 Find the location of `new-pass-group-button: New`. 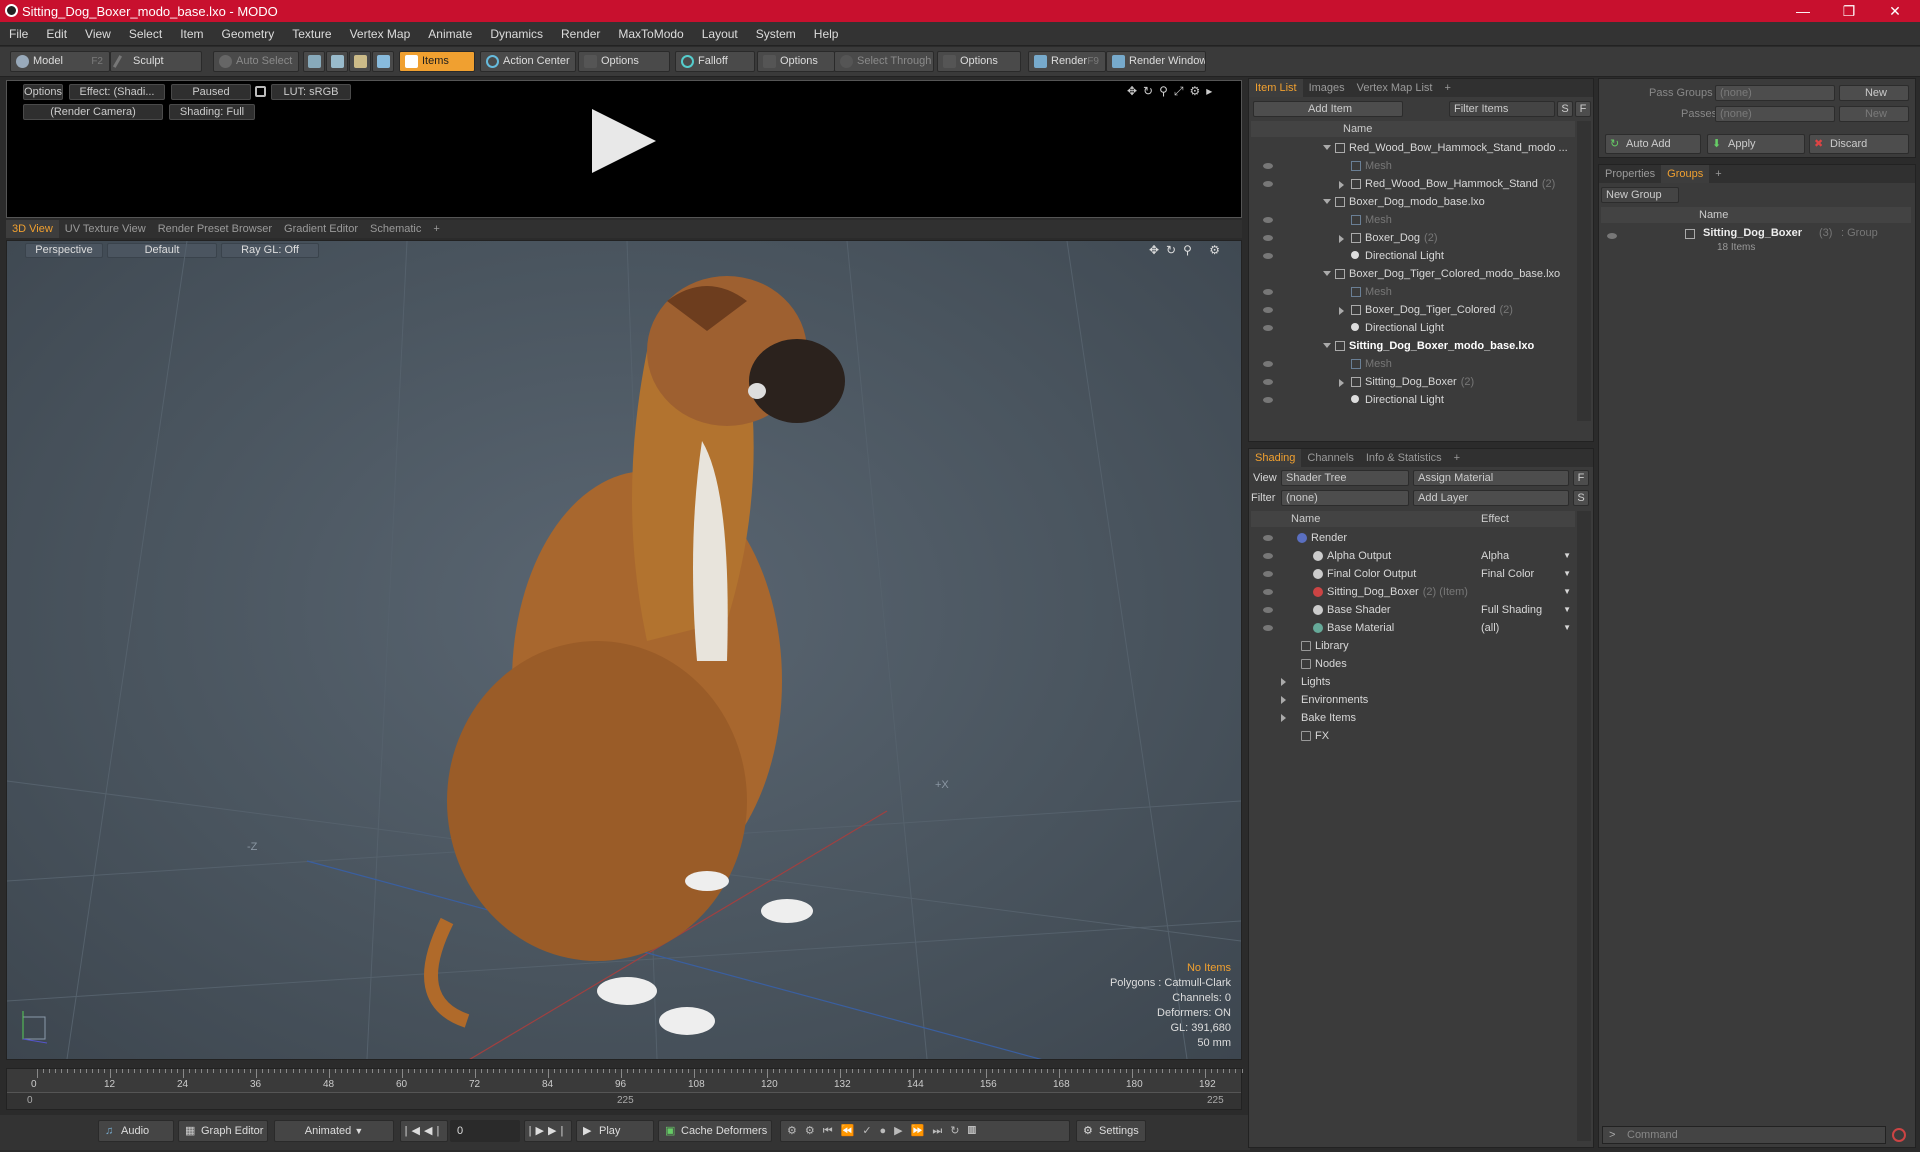

new-pass-group-button: New is located at coordinates (1874, 93).